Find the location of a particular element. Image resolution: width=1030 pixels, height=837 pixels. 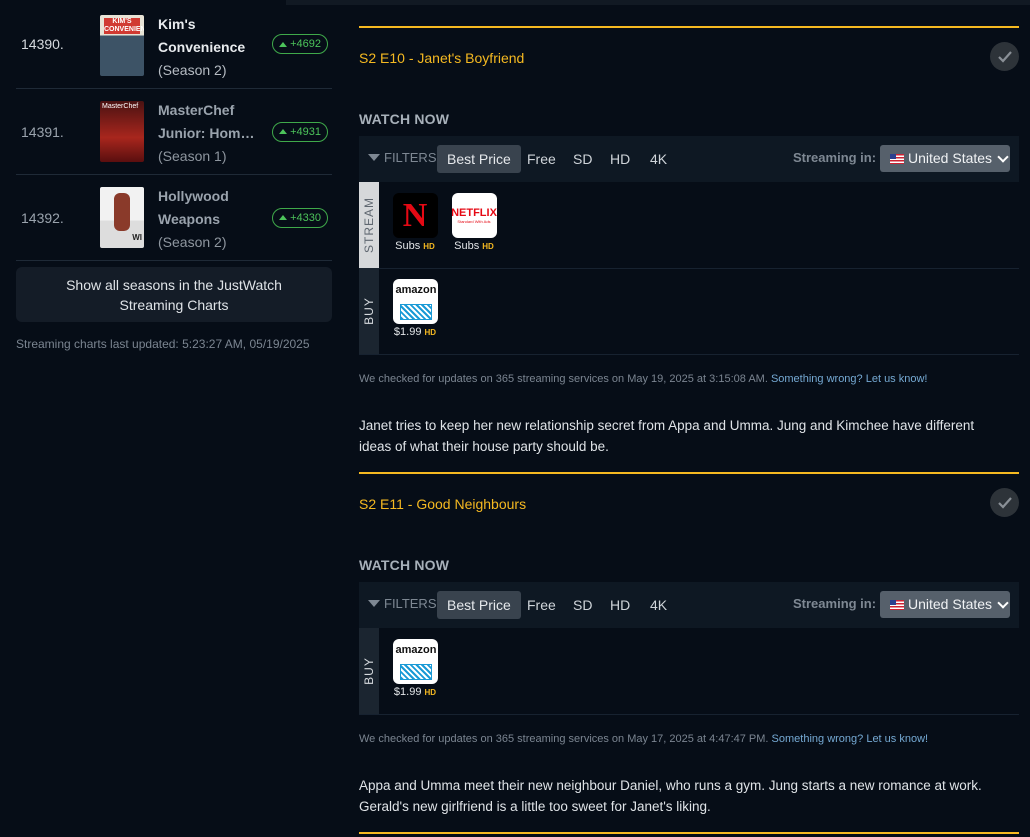

episode-title: S2 E11 - Good Neighbours is located at coordinates (442, 504).